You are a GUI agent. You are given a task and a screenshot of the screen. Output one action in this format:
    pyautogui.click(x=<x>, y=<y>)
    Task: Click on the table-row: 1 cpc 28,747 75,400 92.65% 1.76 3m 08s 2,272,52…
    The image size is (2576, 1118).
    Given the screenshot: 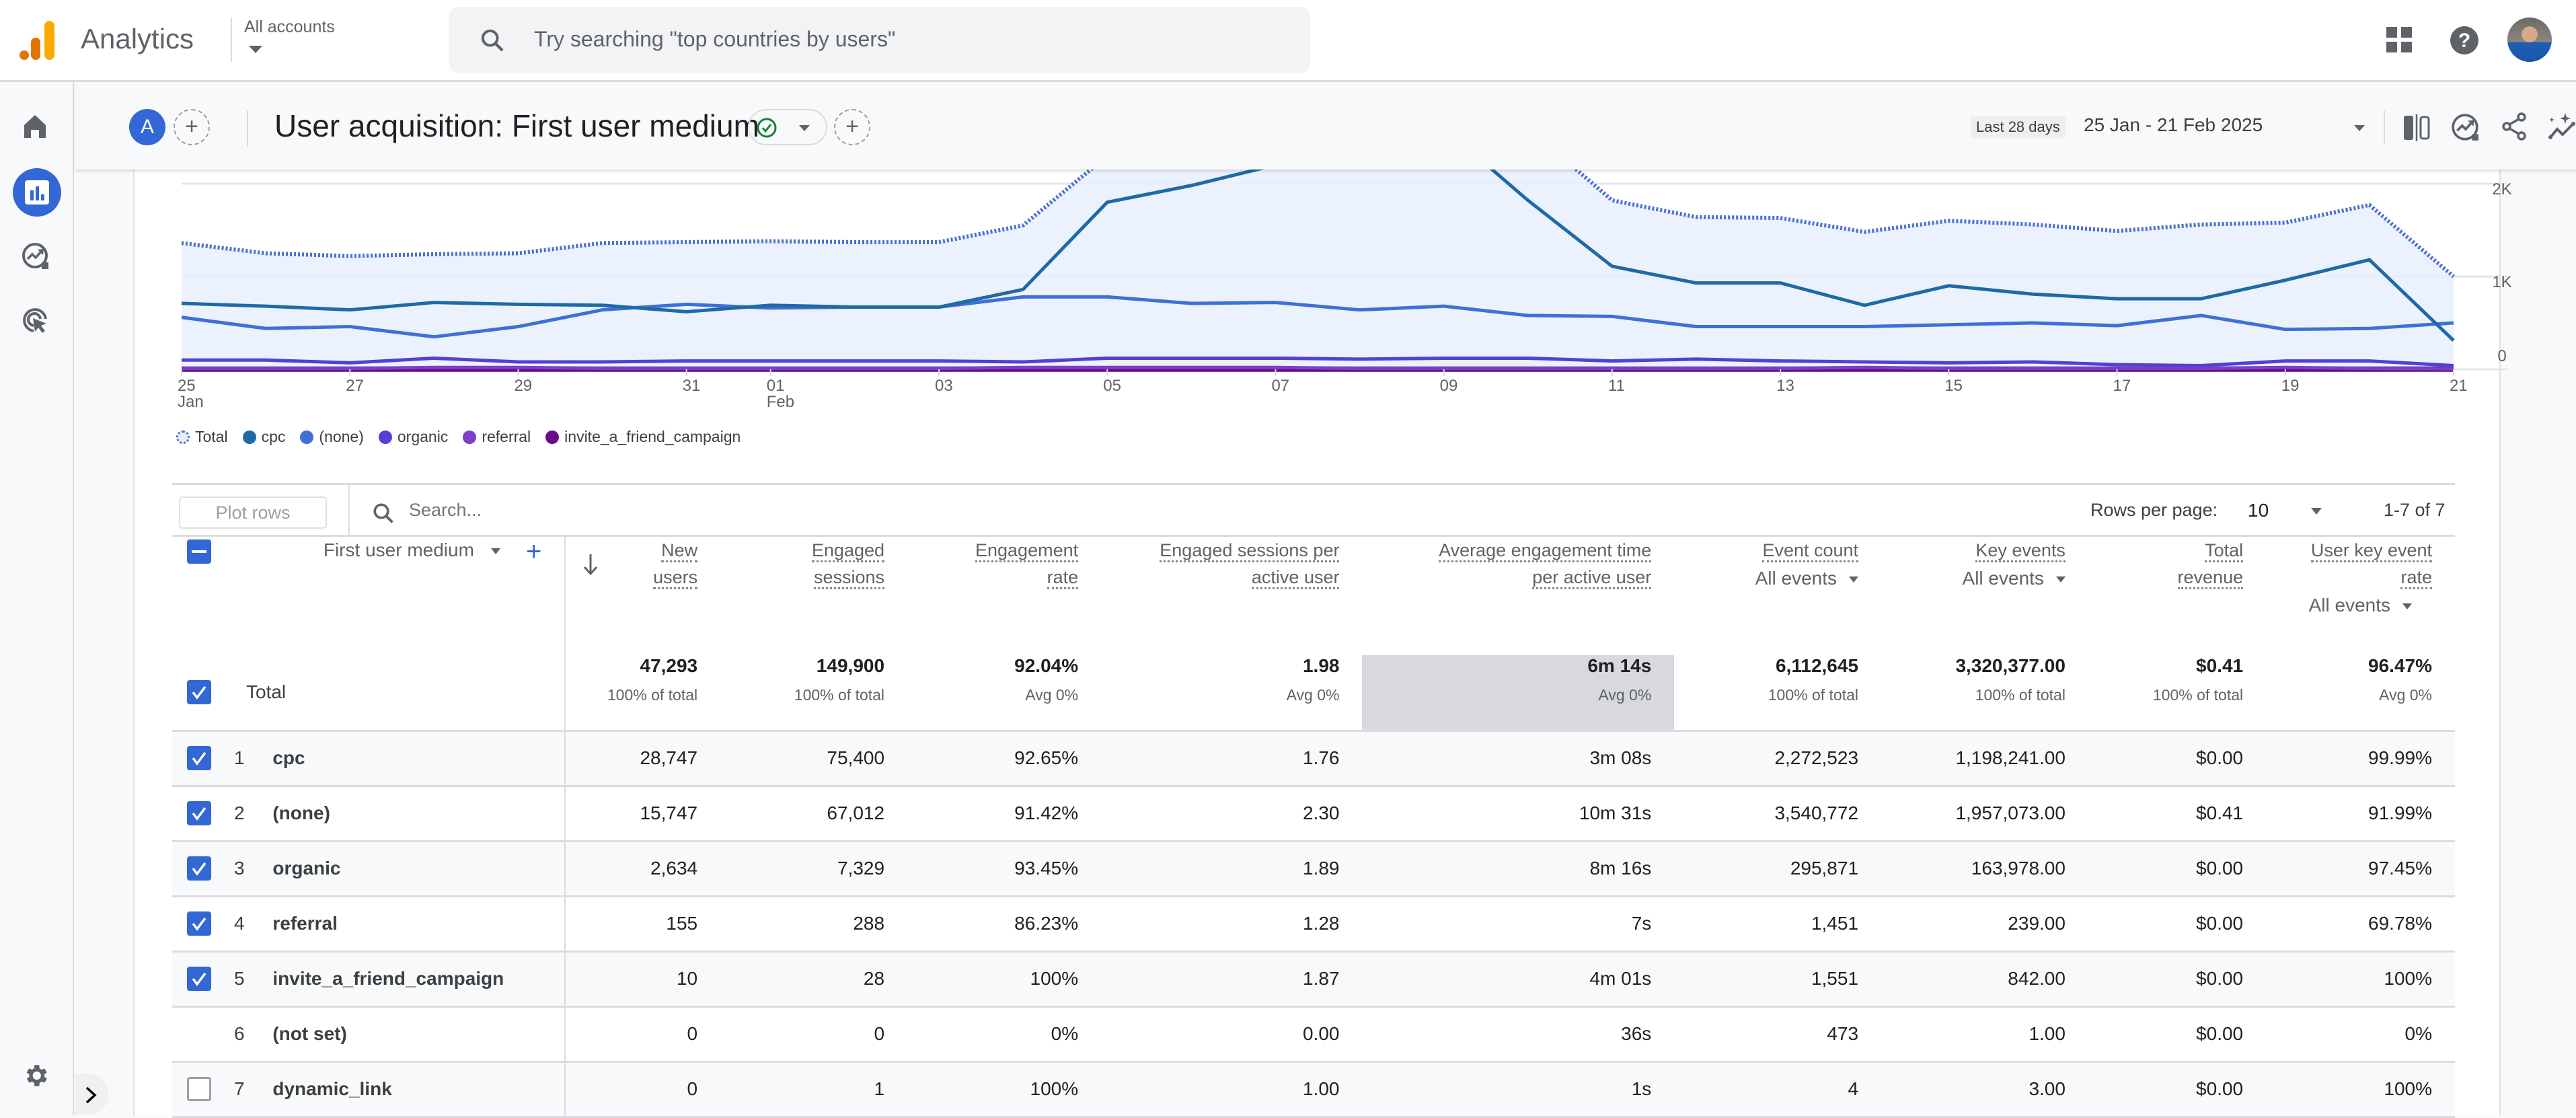 What is the action you would take?
    pyautogui.click(x=1313, y=759)
    